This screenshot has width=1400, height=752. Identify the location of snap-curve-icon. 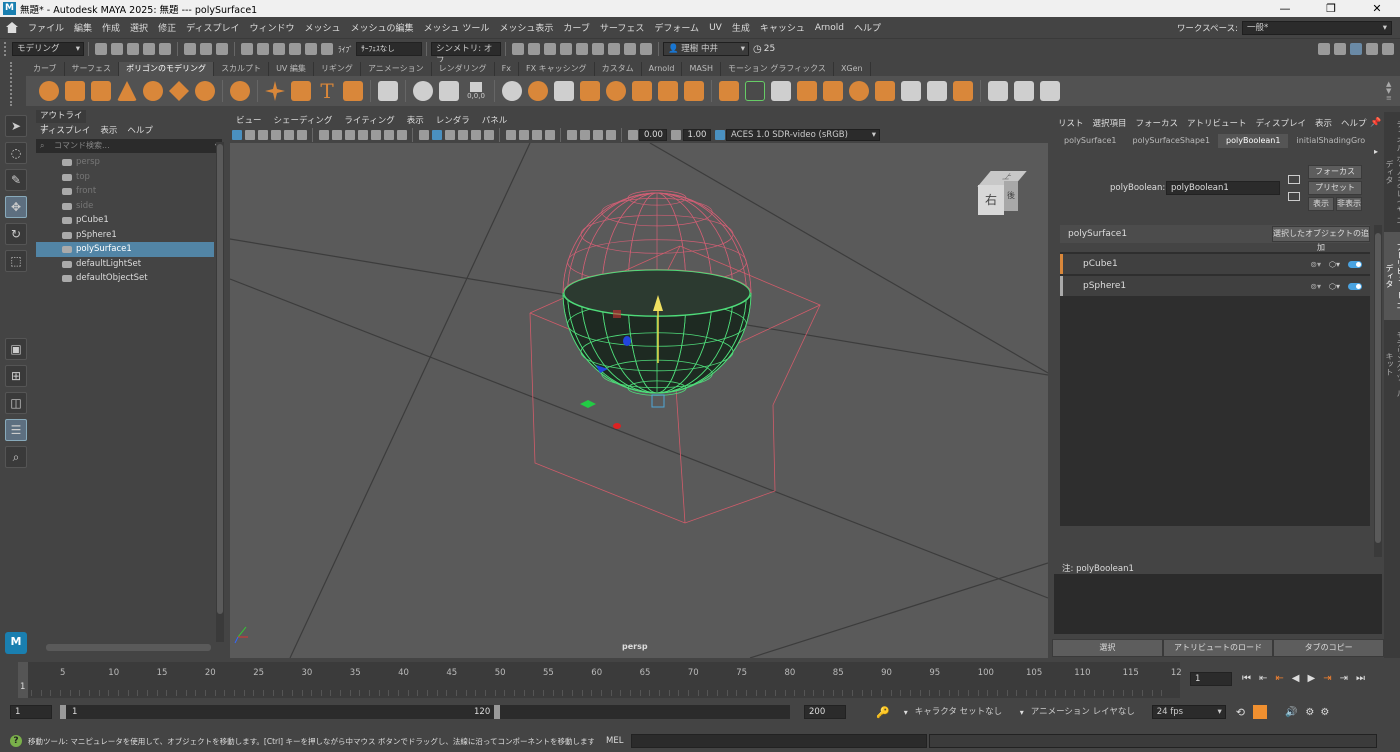
(263, 49).